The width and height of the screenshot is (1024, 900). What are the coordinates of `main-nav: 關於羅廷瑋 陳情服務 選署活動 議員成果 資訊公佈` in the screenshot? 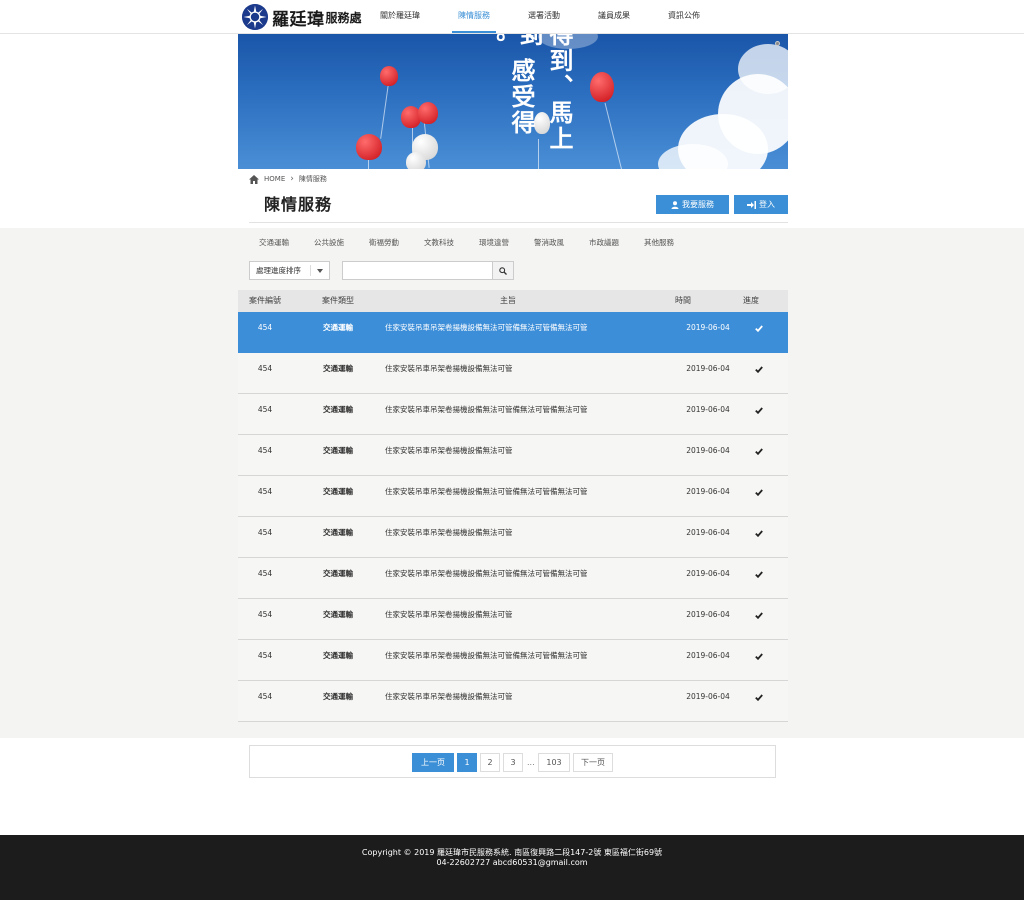 It's located at (547, 17).